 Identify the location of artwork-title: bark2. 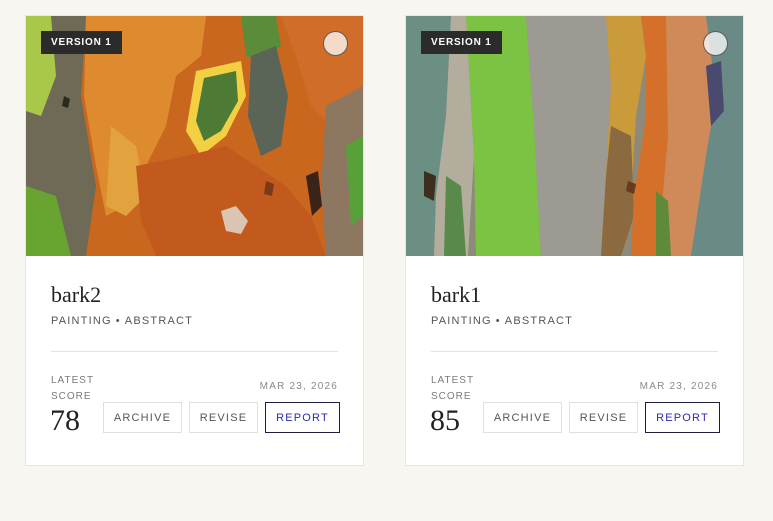
(76, 295).